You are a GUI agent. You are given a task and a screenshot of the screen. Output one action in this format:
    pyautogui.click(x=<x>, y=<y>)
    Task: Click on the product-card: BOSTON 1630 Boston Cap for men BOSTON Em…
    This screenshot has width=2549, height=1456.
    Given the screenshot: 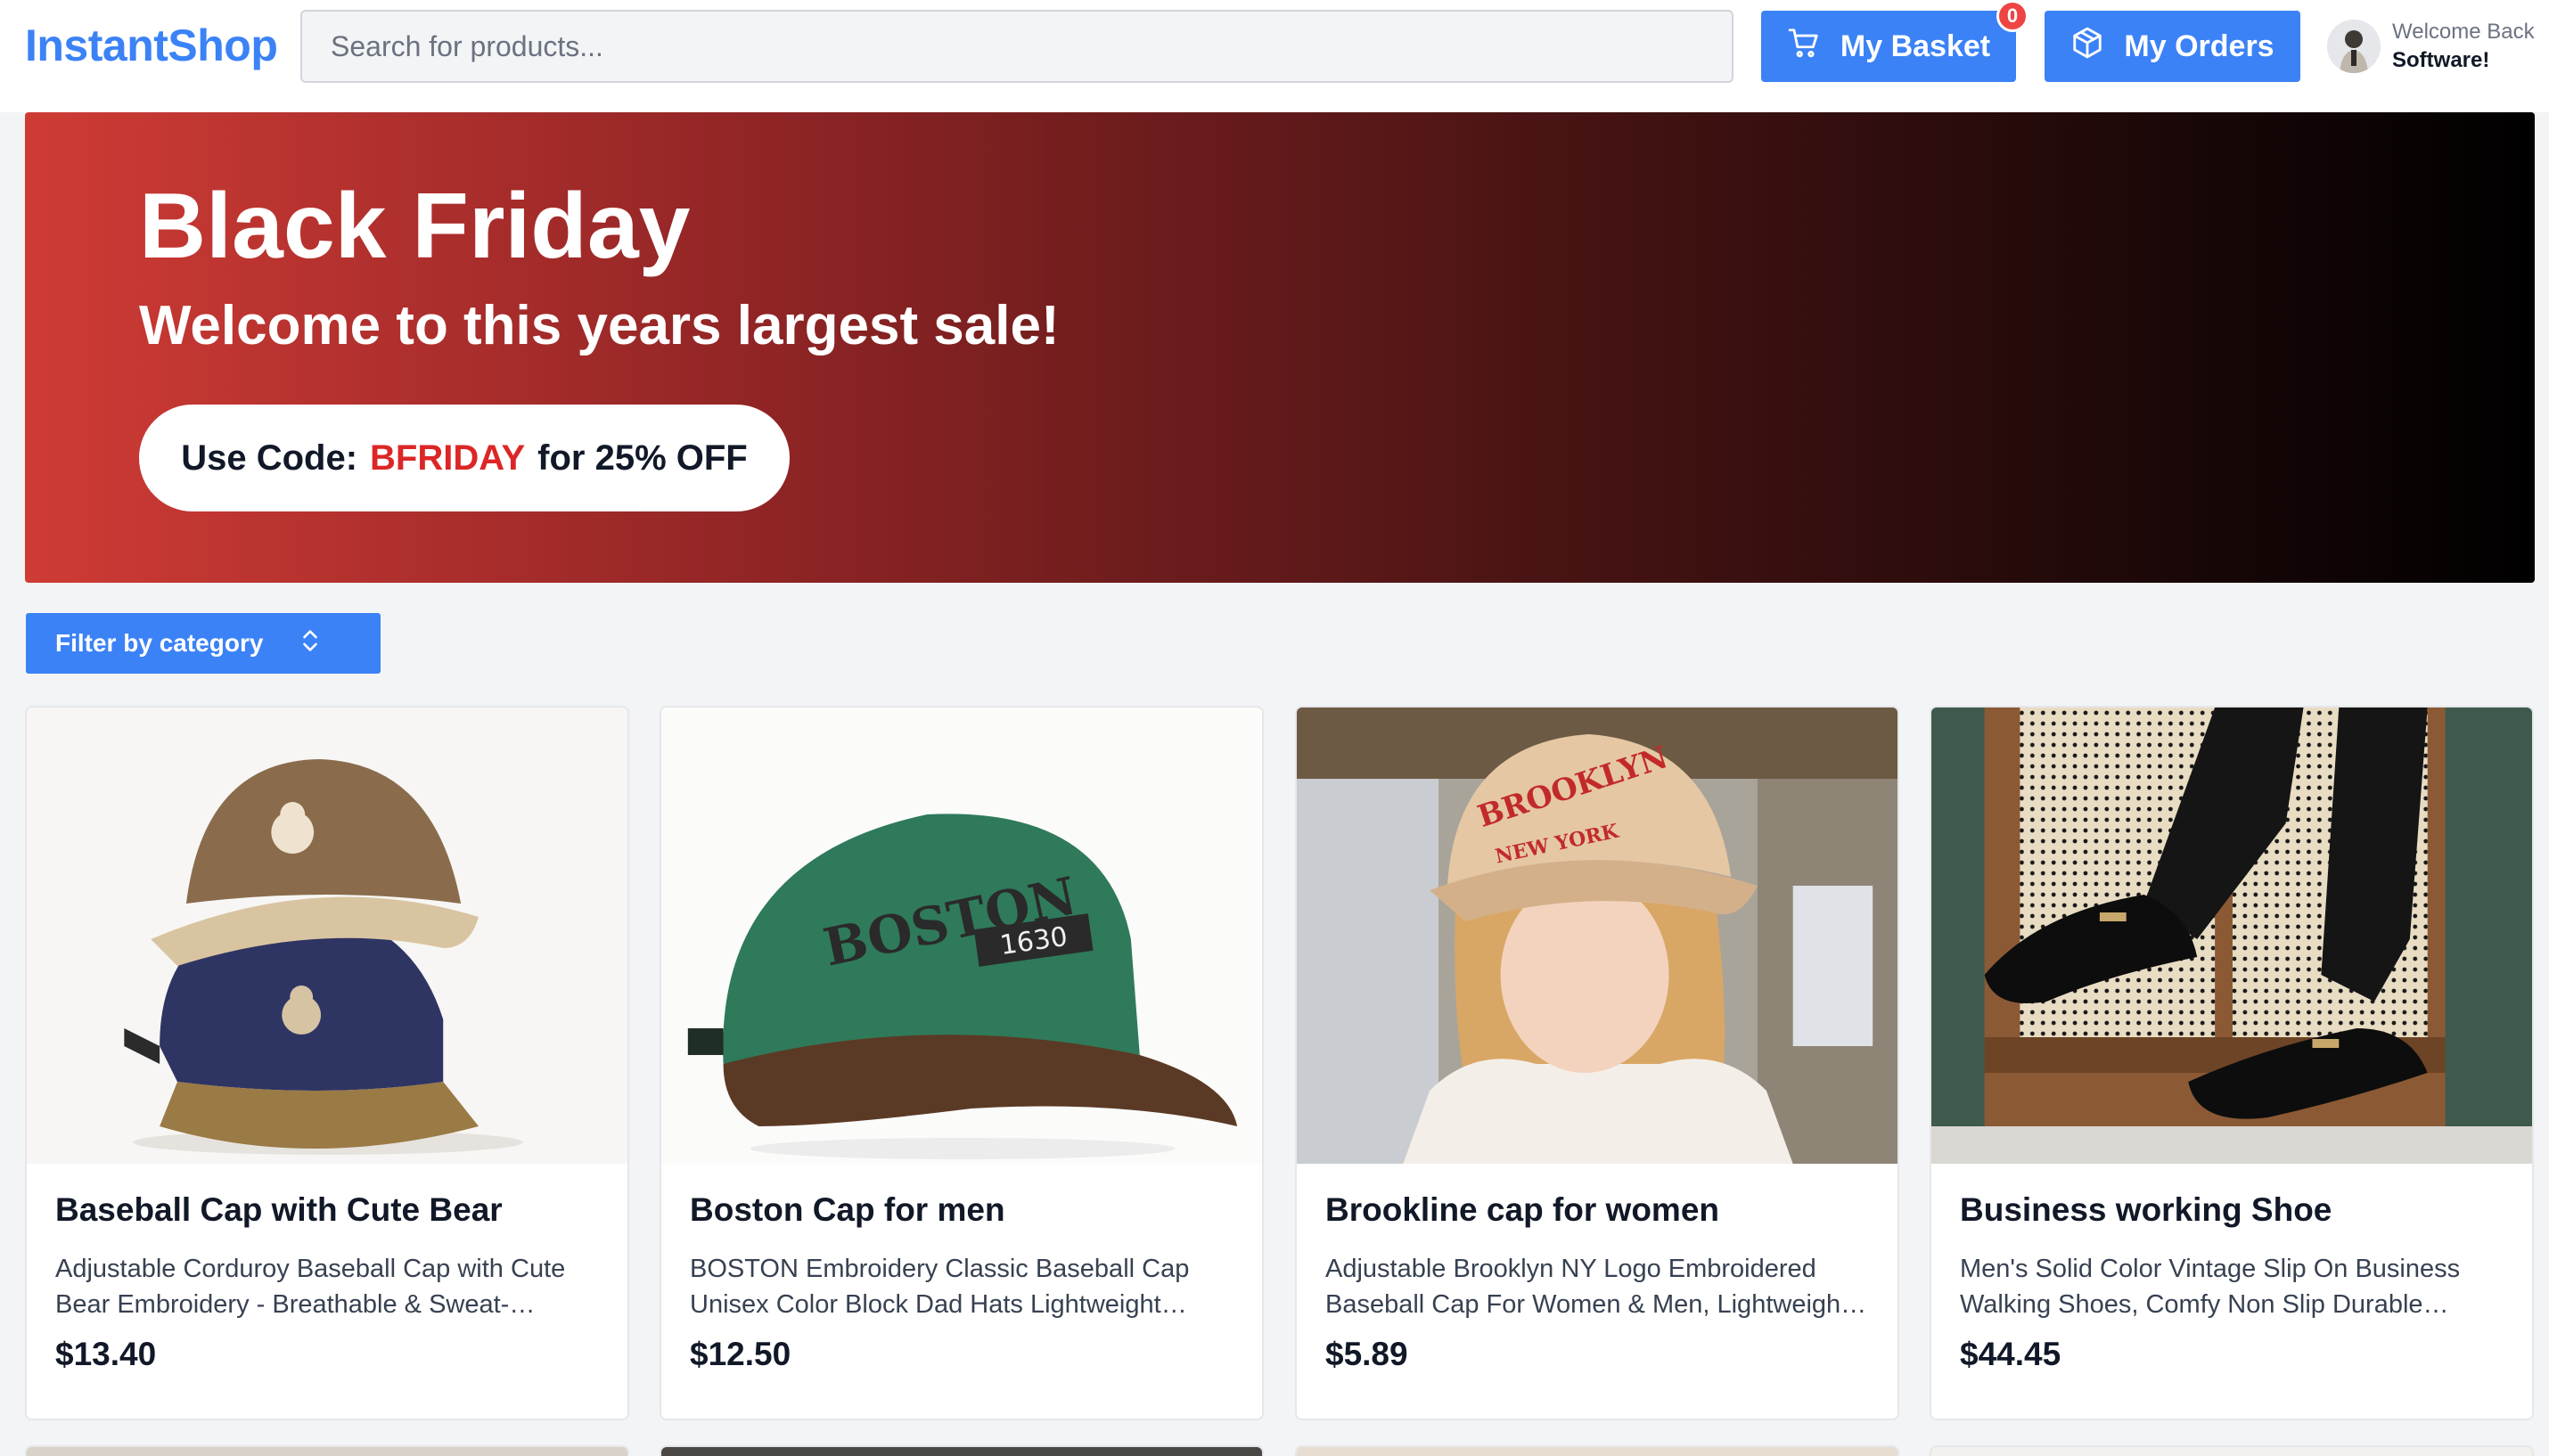 What is the action you would take?
    pyautogui.click(x=962, y=1063)
    